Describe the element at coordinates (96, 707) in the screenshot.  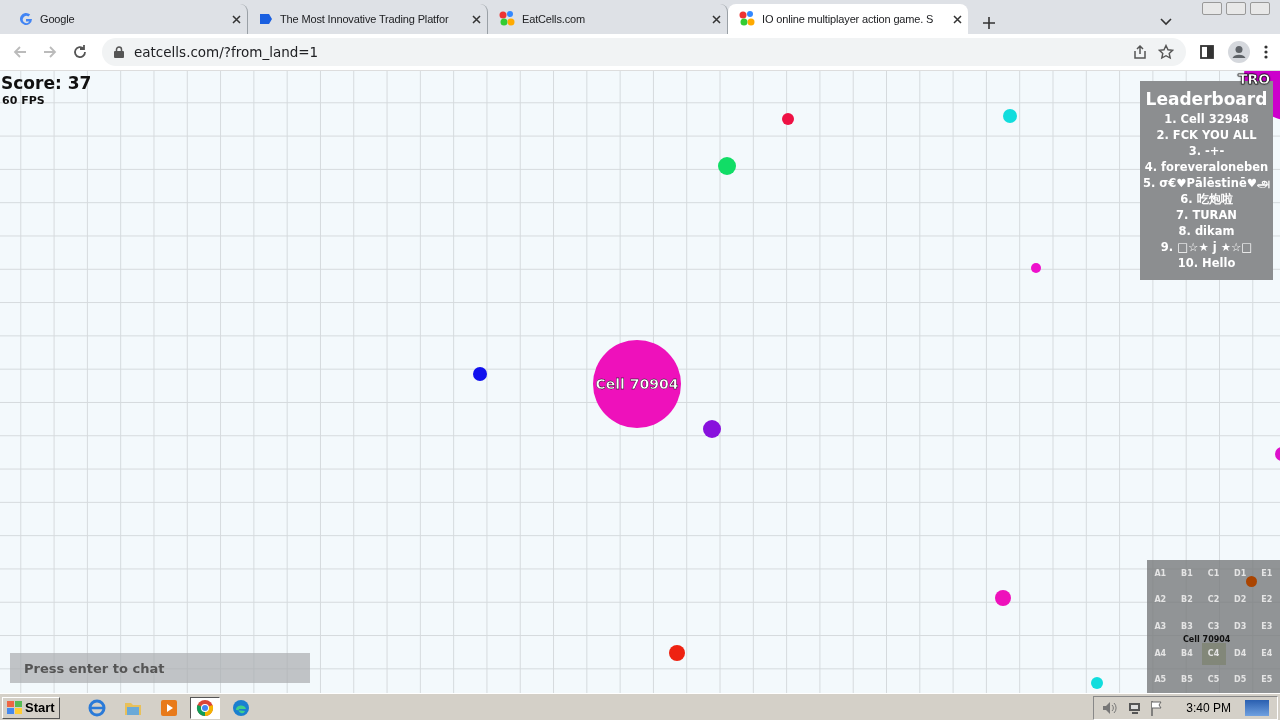
I see `globe-icon` at that location.